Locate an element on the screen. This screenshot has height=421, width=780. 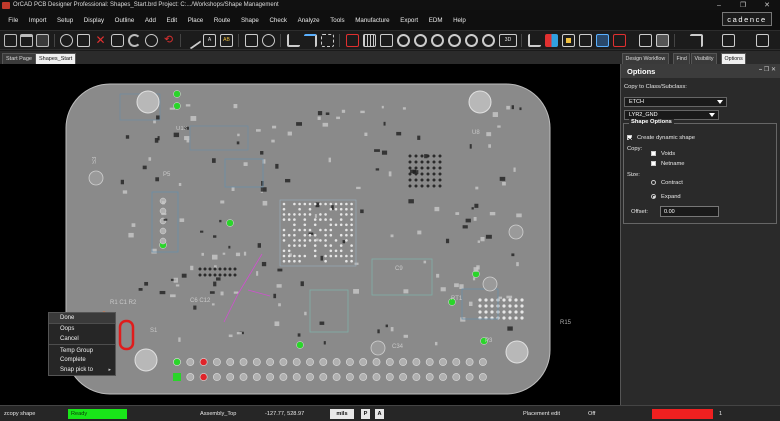
distribute-icon is located at coordinates (728, 40).